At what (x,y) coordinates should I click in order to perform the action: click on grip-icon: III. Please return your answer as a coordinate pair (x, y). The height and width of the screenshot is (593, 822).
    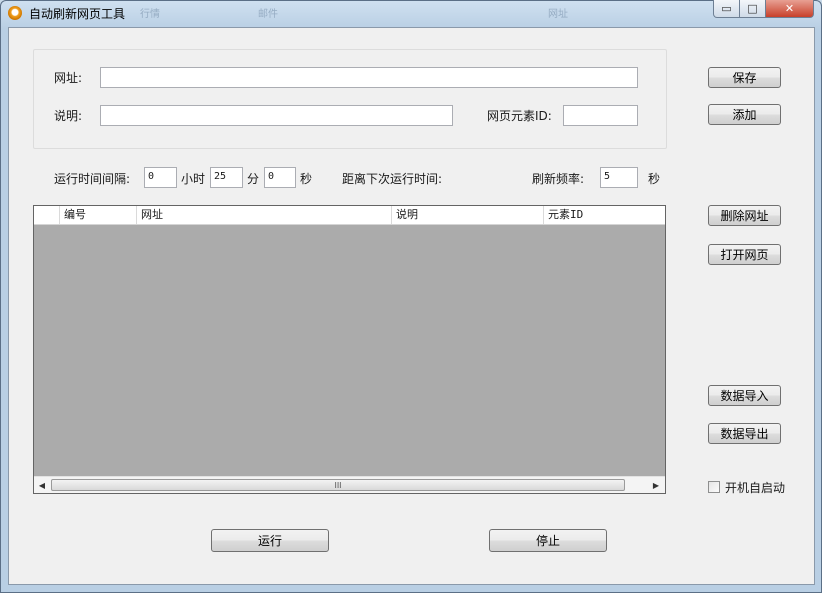
    Looking at the image, I should click on (338, 485).